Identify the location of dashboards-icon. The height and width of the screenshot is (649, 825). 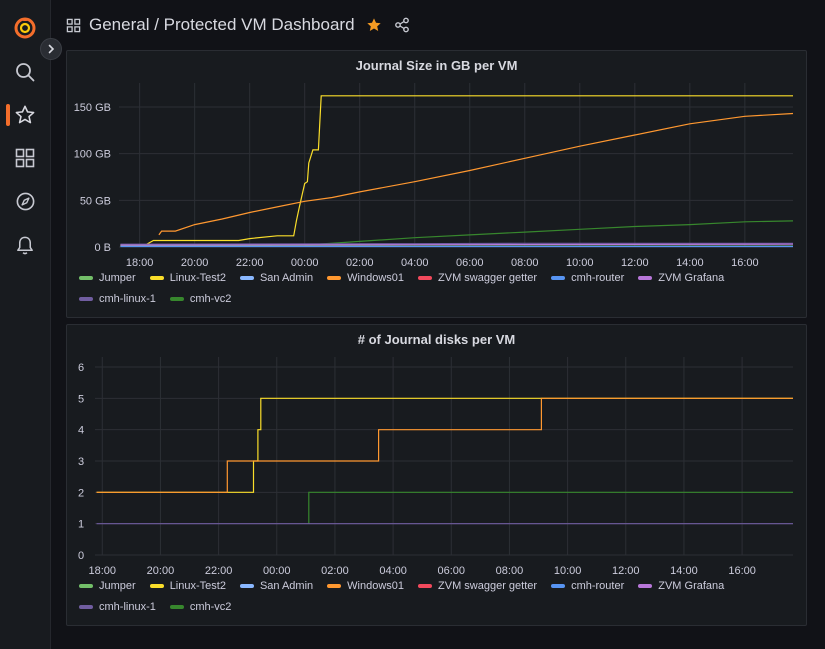
(25, 158).